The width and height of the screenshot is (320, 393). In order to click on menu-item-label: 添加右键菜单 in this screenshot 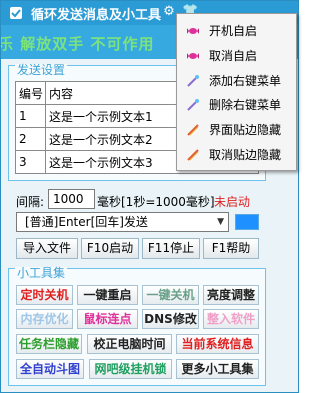, I will do `click(245, 81)`.